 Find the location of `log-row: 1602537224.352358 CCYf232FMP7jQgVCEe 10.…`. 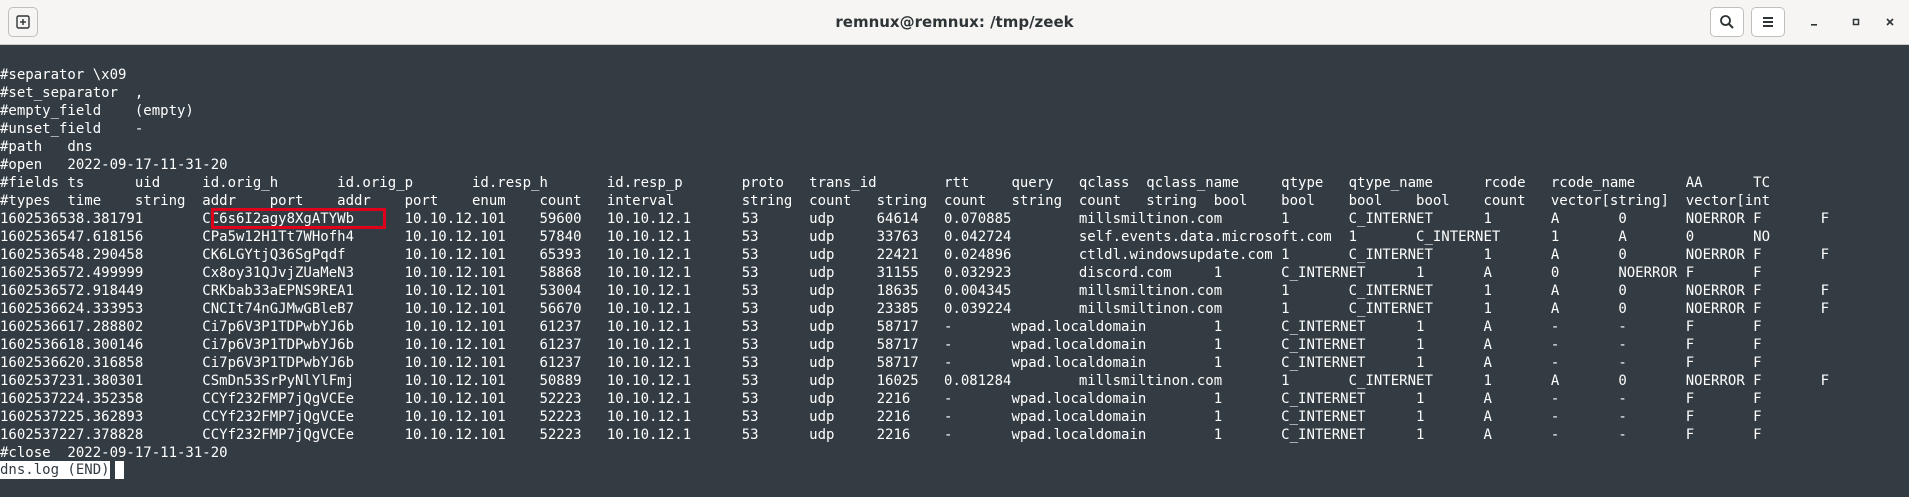

log-row: 1602537224.352358 CCYf232FMP7jQgVCEe 10.… is located at coordinates (881, 399).